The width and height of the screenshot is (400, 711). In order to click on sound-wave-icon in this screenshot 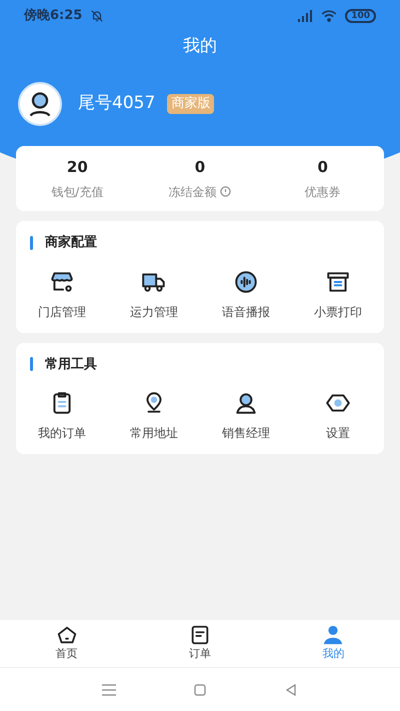, I will do `click(246, 281)`.